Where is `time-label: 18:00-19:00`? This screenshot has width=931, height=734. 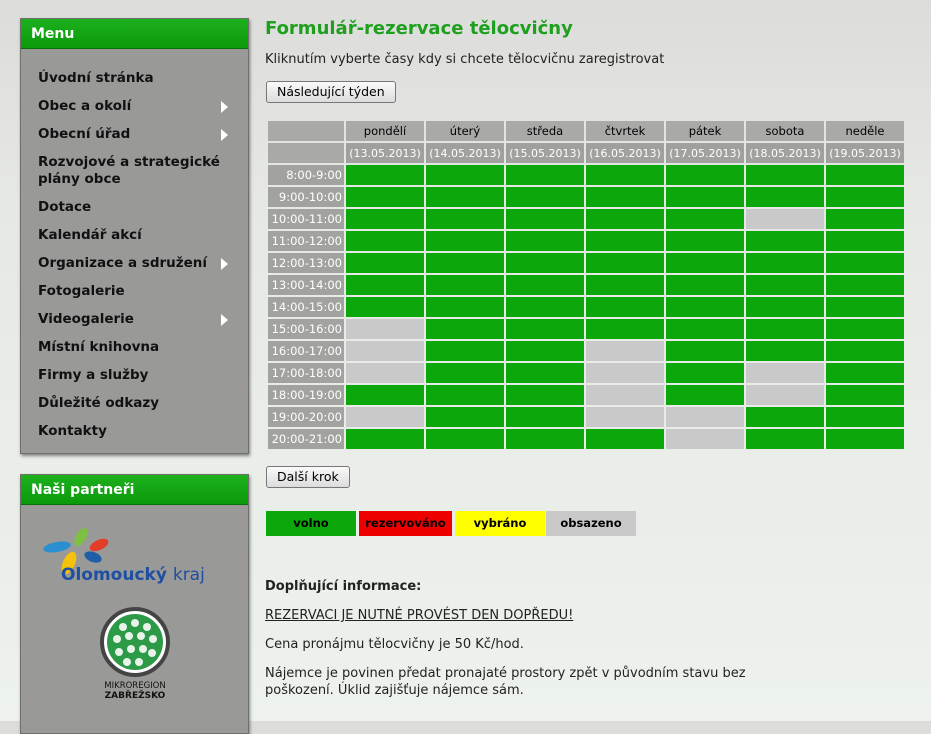
time-label: 18:00-19:00 is located at coordinates (306, 395).